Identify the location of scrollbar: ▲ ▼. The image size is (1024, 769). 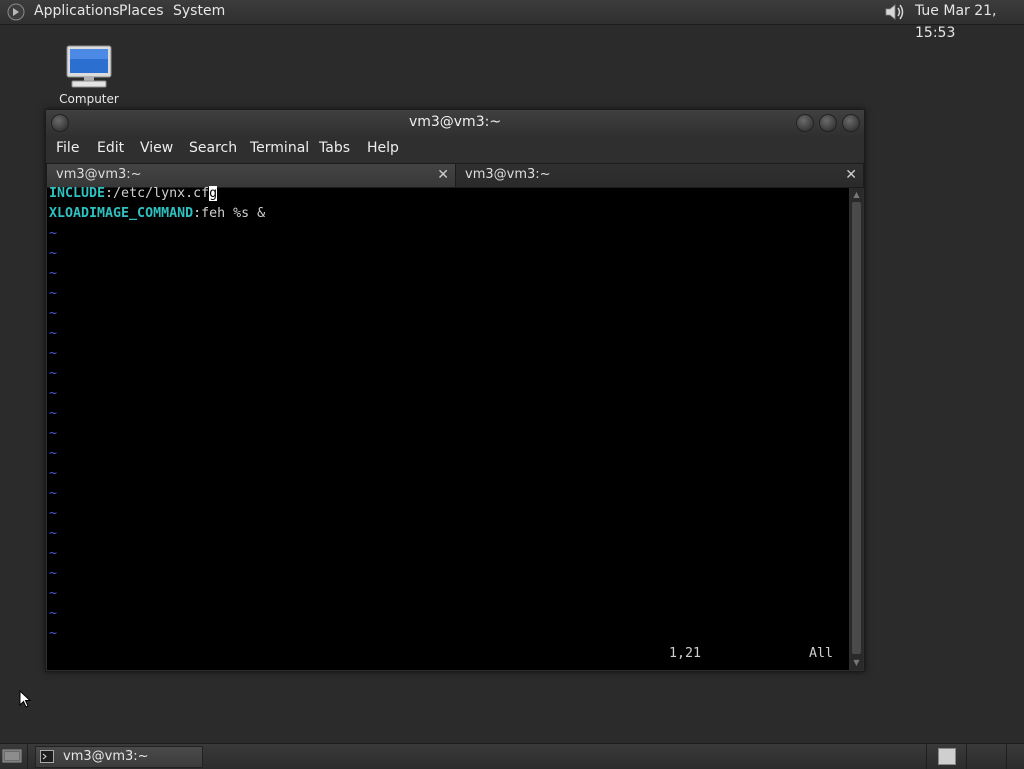
(856, 429).